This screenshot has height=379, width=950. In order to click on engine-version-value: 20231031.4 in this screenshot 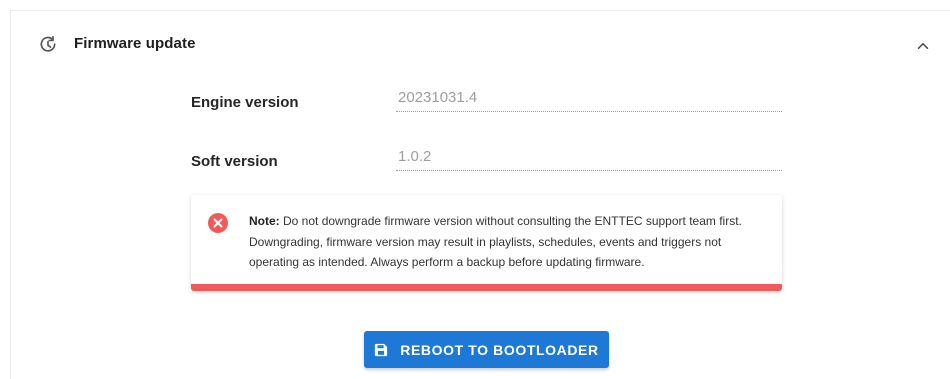, I will do `click(438, 97)`.